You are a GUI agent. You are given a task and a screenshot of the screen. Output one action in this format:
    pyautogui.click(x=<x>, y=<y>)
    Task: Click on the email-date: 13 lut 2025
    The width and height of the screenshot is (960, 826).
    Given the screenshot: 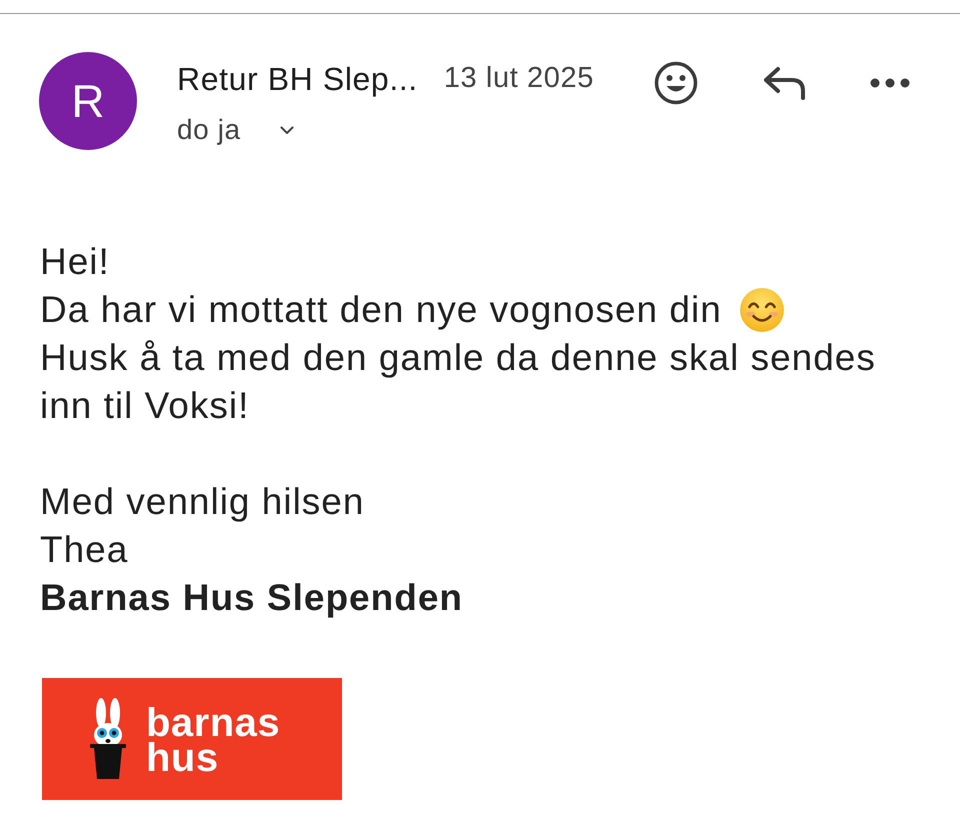 What is the action you would take?
    pyautogui.click(x=519, y=78)
    